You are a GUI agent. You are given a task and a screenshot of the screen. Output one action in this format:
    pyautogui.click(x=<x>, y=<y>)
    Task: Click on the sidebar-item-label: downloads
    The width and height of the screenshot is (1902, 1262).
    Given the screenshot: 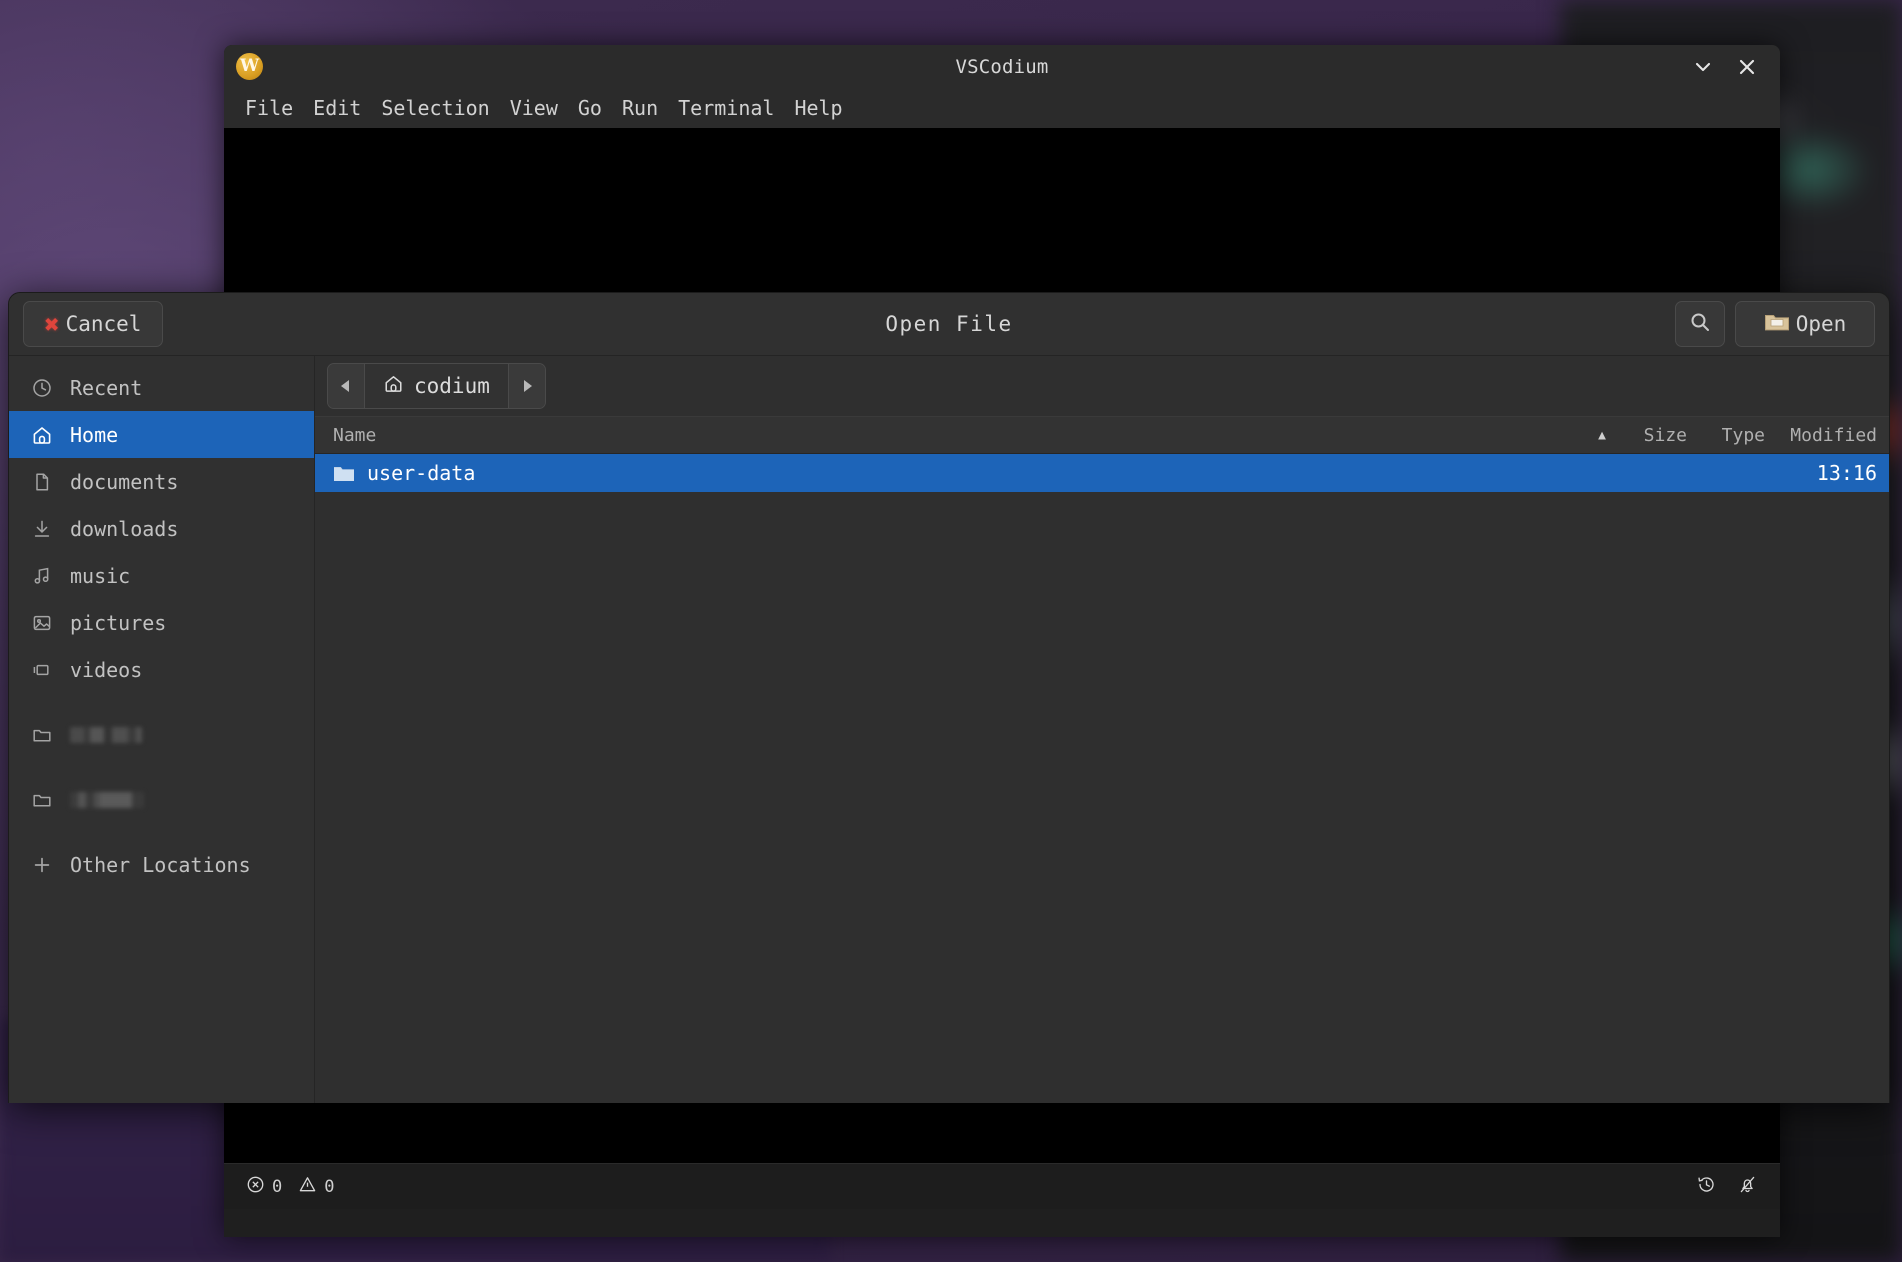 What is the action you would take?
    pyautogui.click(x=124, y=528)
    